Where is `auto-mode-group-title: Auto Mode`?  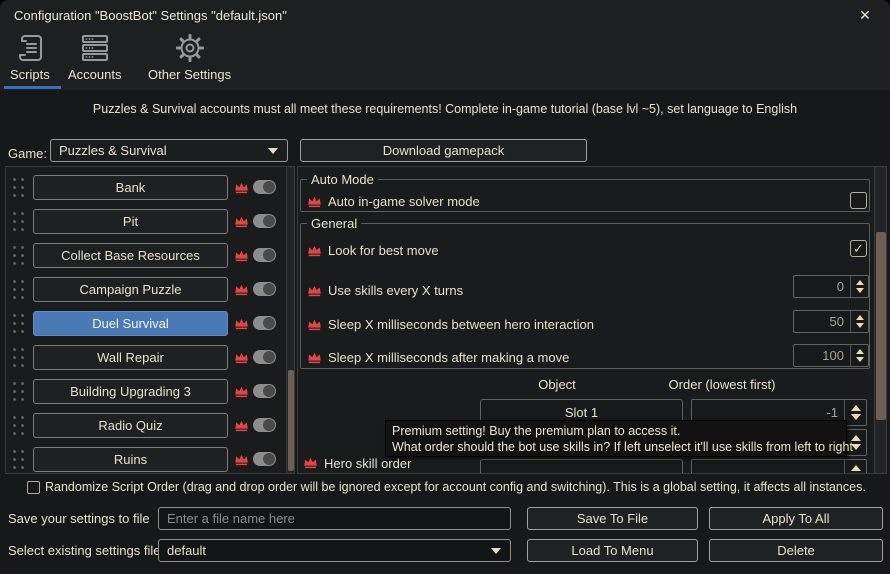
auto-mode-group-title: Auto Mode is located at coordinates (342, 179).